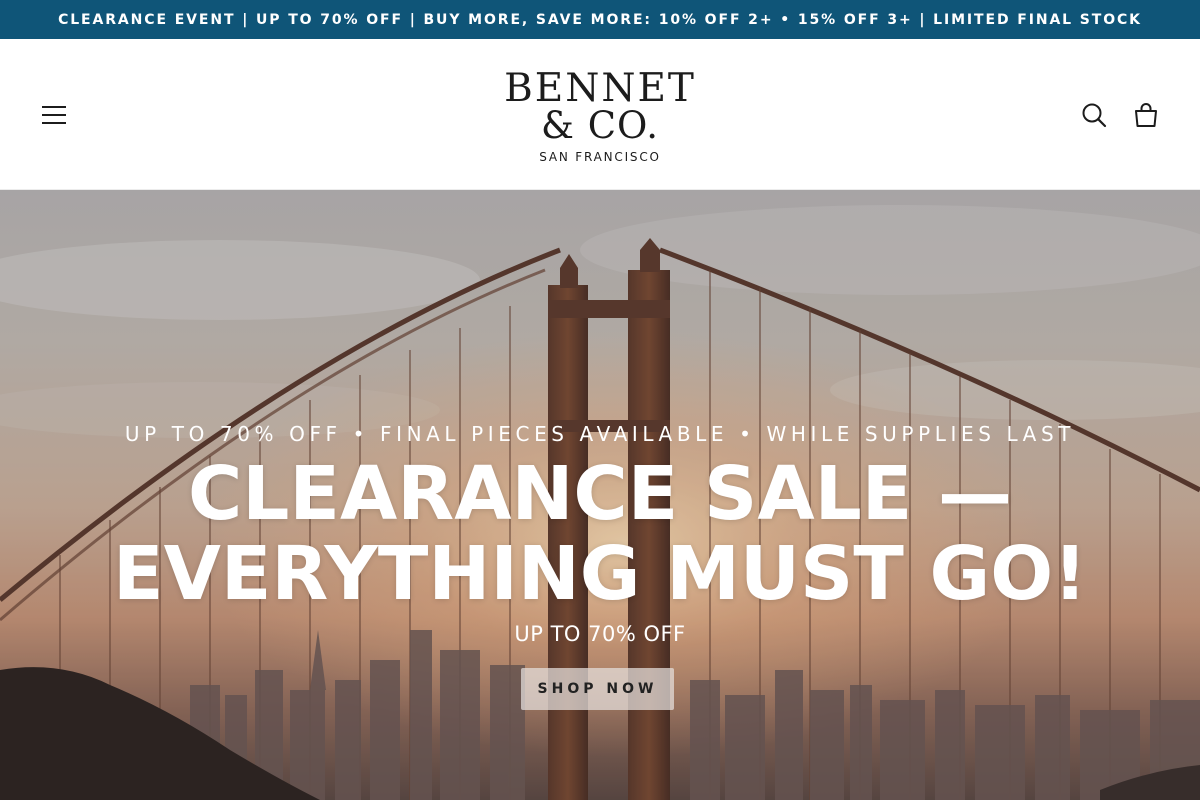 Image resolution: width=1200 pixels, height=800 pixels. What do you see at coordinates (600, 88) in the screenshot?
I see `logo-wordmark: BENNET` at bounding box center [600, 88].